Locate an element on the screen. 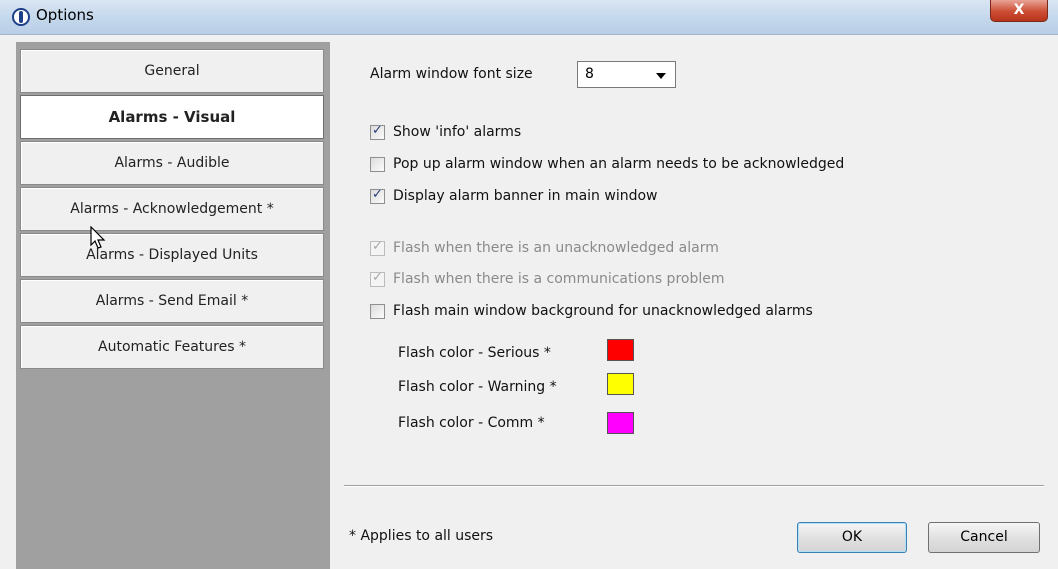  nav-label: Alarms - Displayed Units is located at coordinates (172, 255).